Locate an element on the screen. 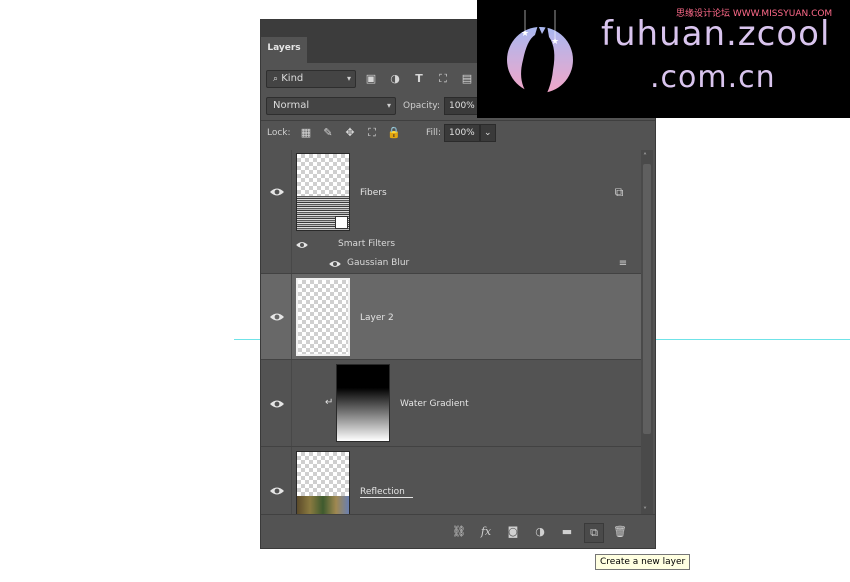 This screenshot has height=582, width=850. blend-mode-dropdown: Normal ▾ is located at coordinates (331, 106).